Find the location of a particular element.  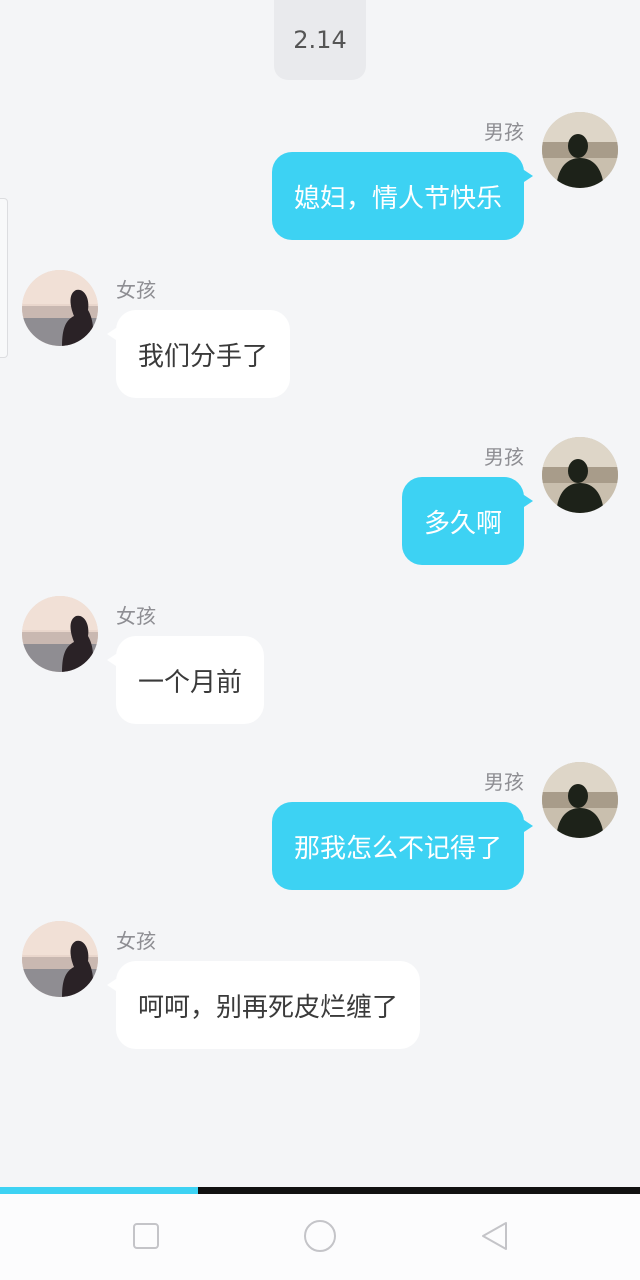

message-bubble: 那我怎么不记得了 is located at coordinates (402, 846).